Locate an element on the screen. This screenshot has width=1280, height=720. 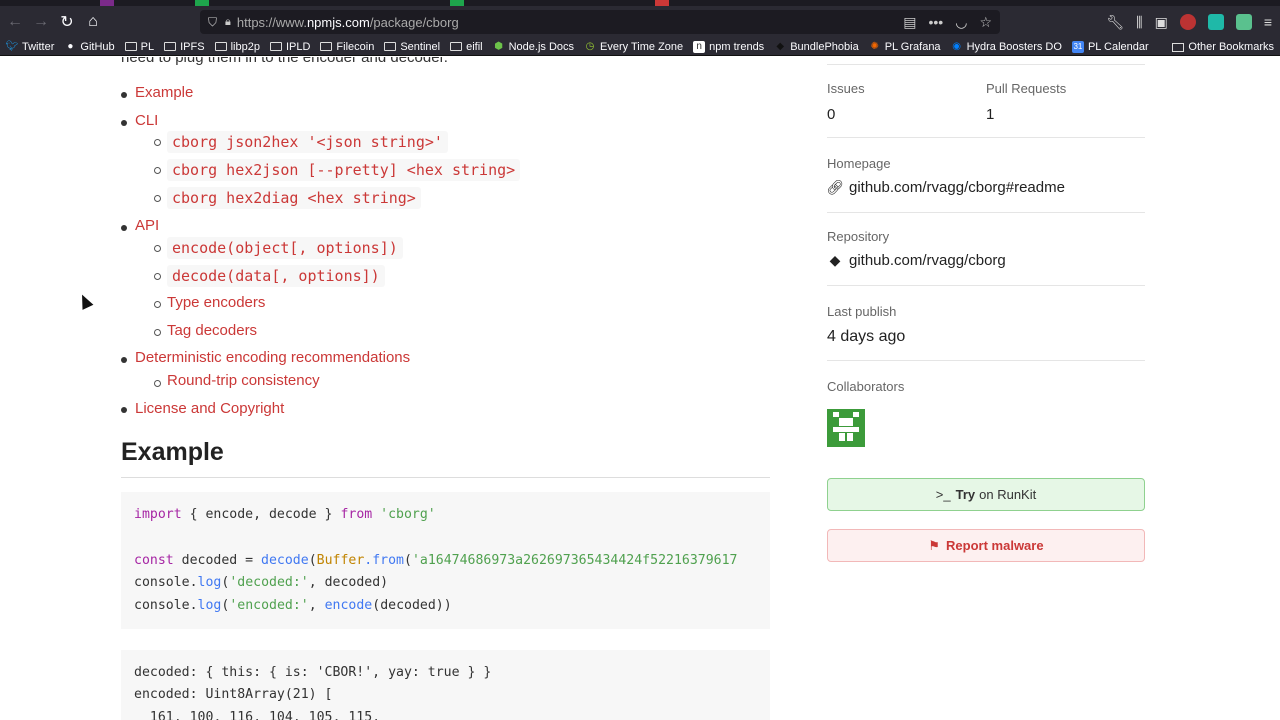
code-line: console.log('decoded:', decoded) is located at coordinates (261, 582).